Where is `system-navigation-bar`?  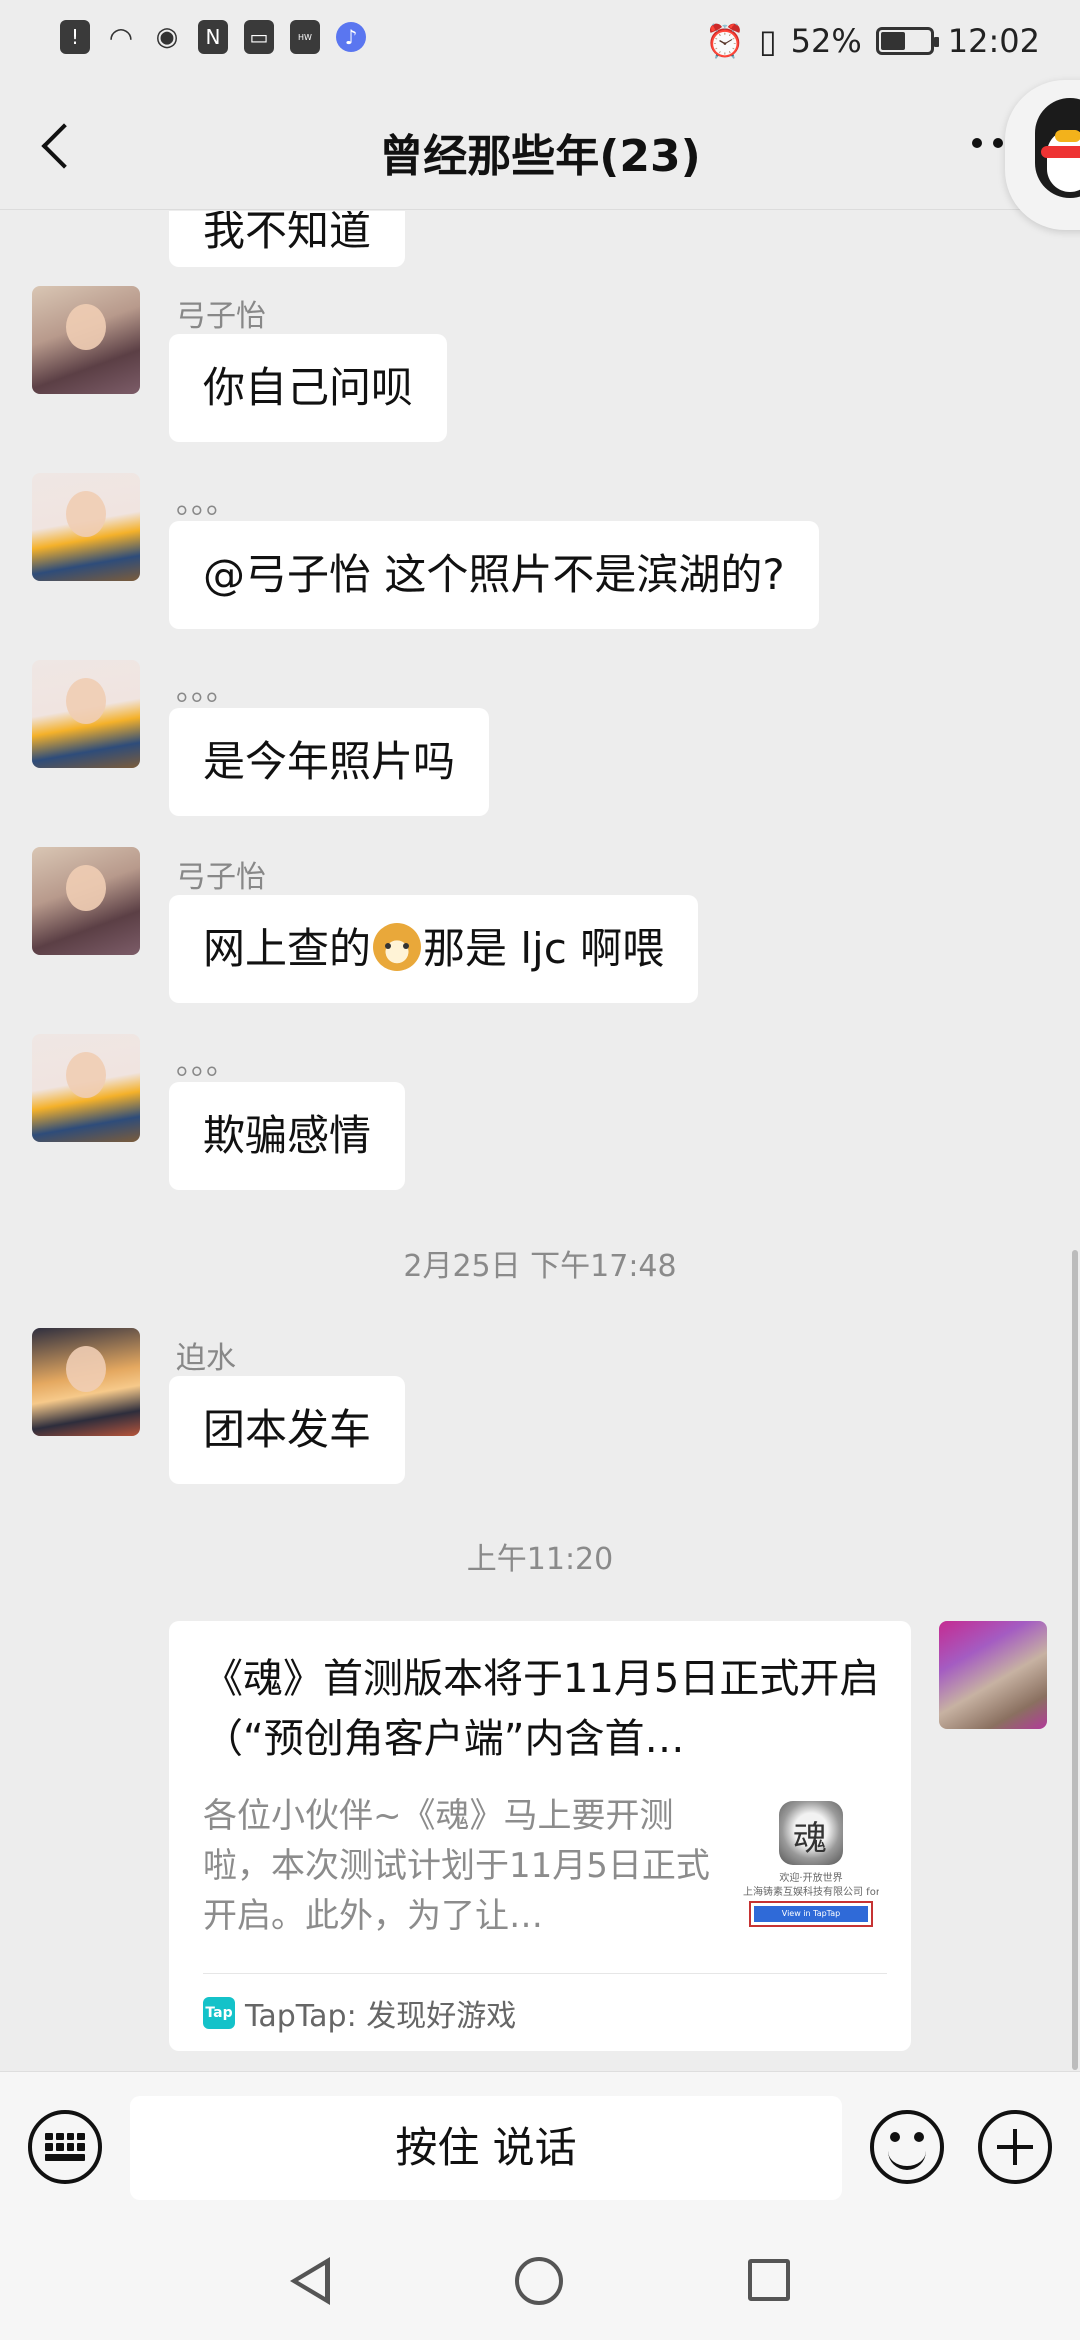
system-navigation-bar is located at coordinates (540, 2280).